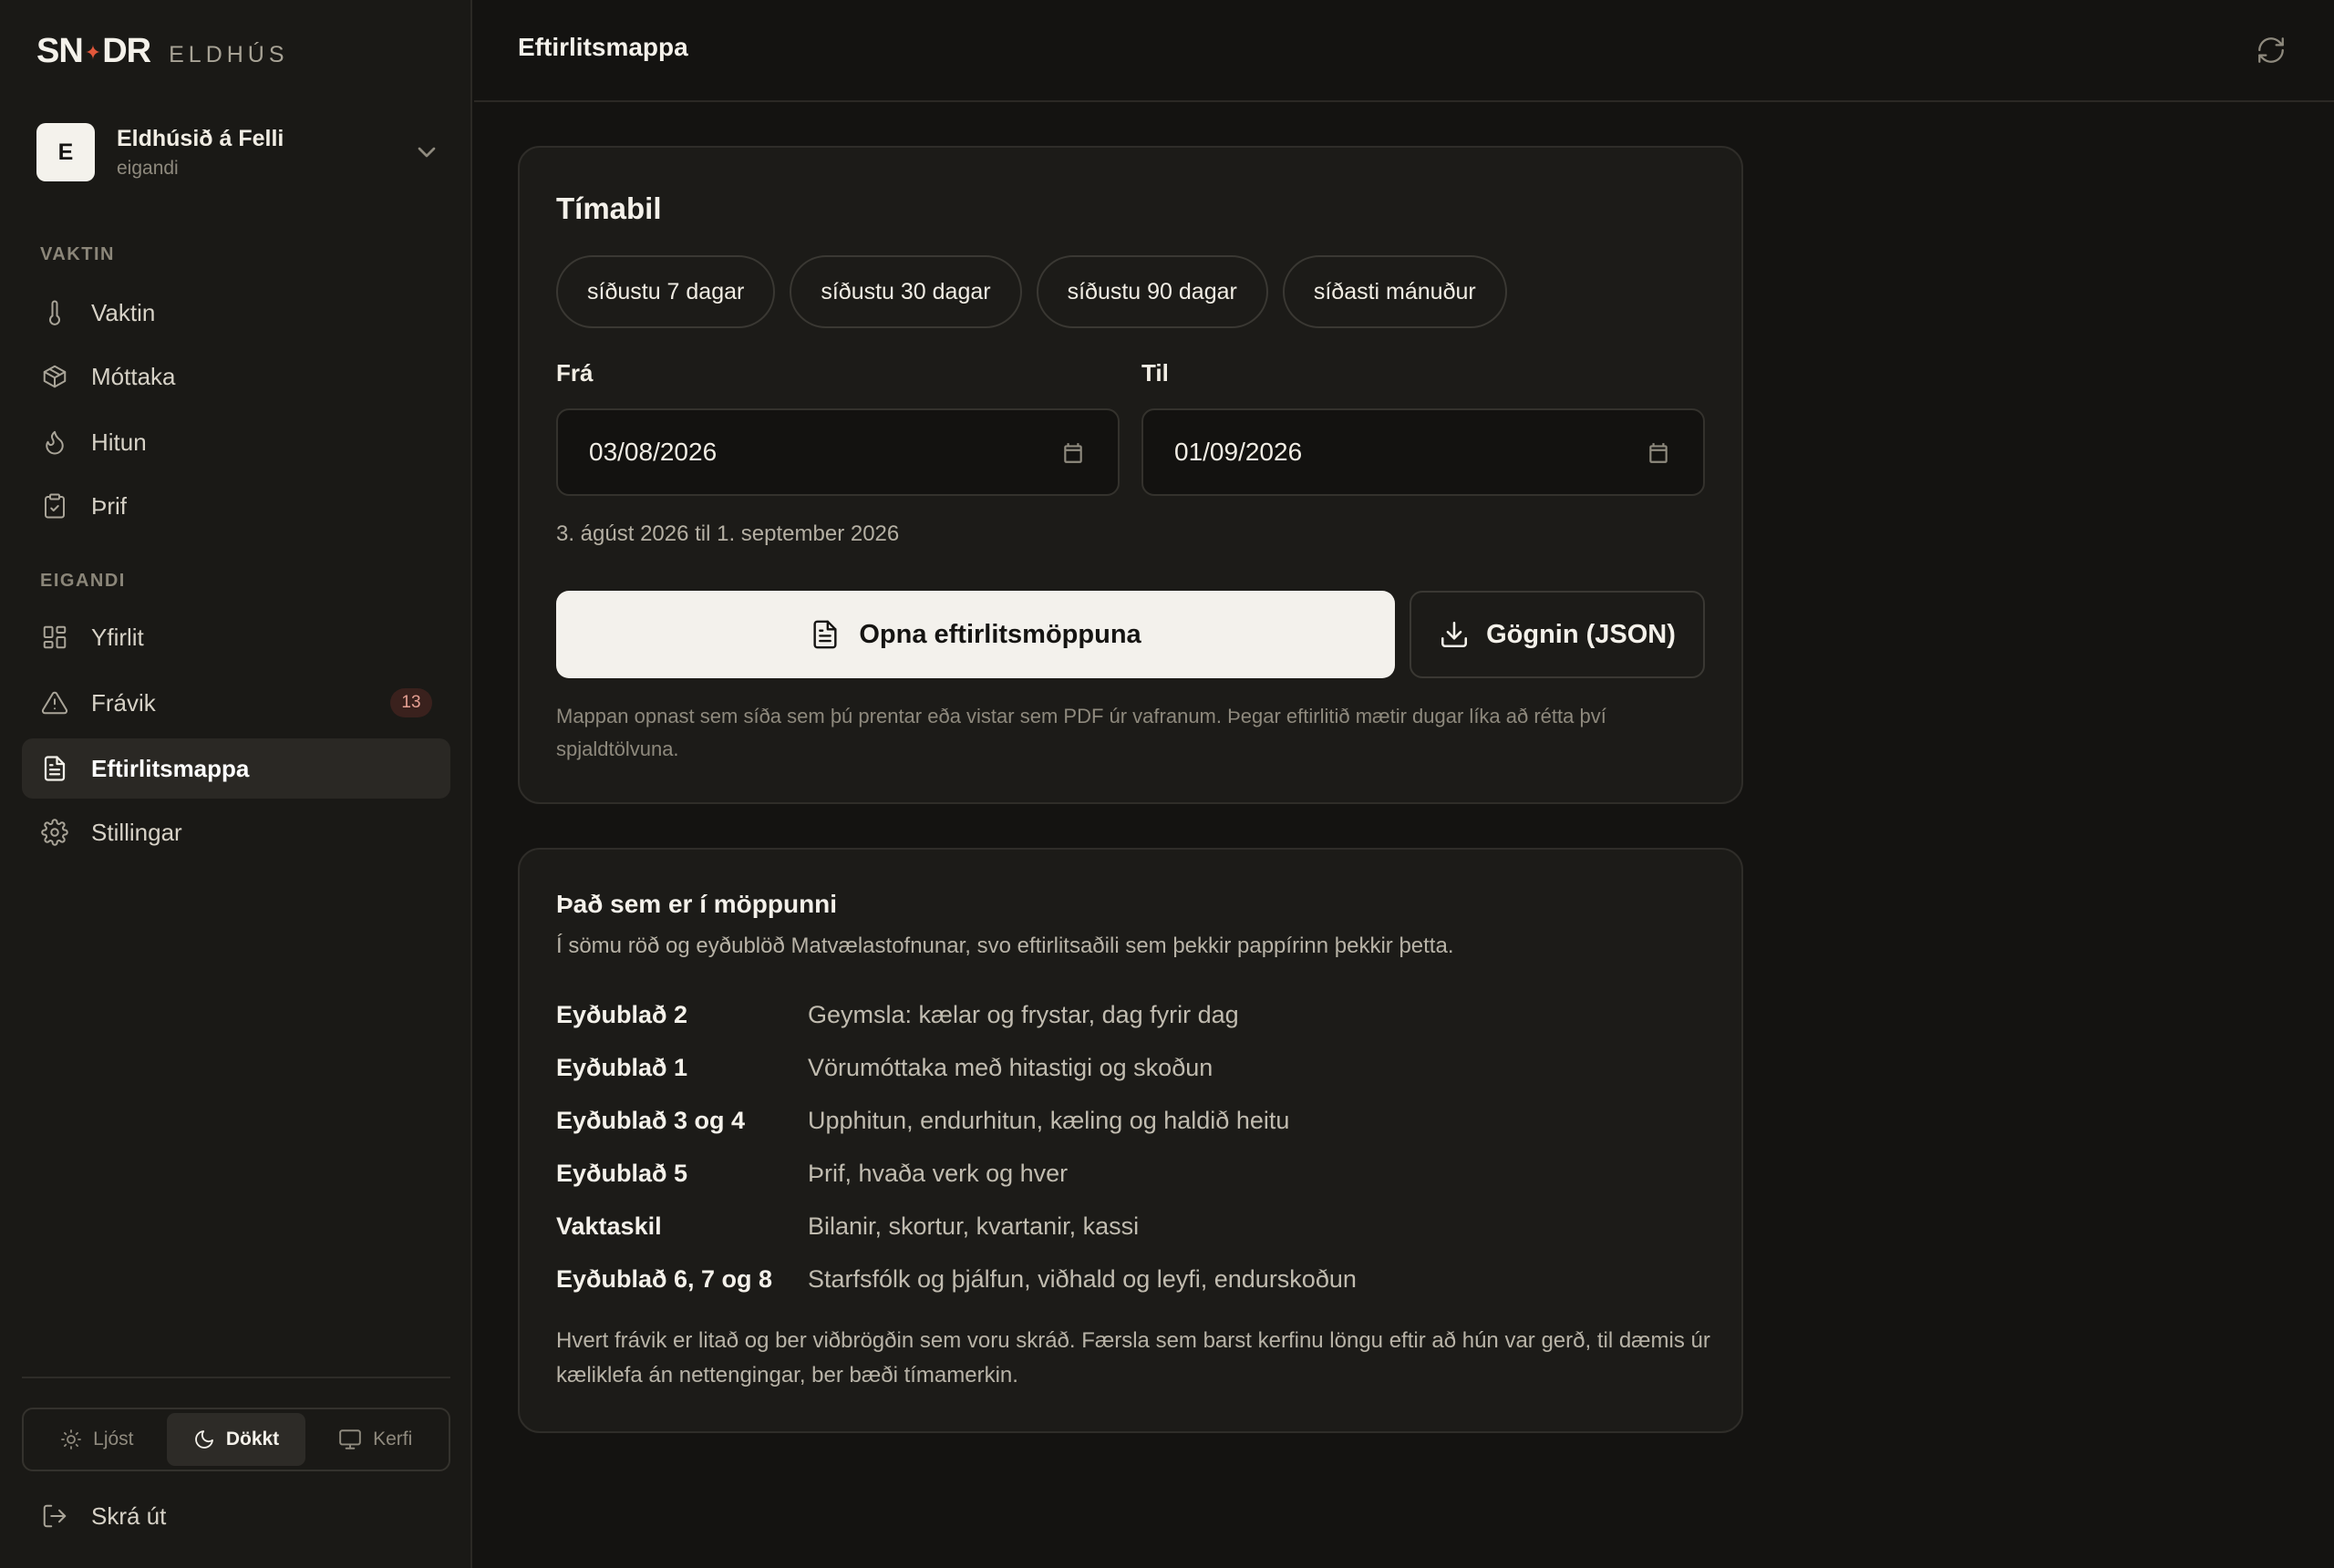 This screenshot has width=2334, height=1568. What do you see at coordinates (236, 376) in the screenshot?
I see `nav-item-mottaka: Móttaka` at bounding box center [236, 376].